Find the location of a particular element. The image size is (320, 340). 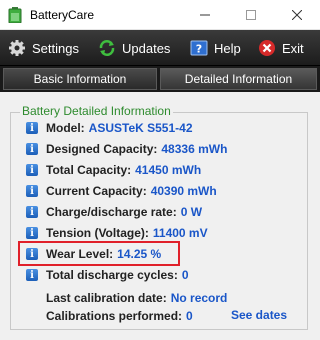

model-row: i Model: ASUSTeK S551-42 is located at coordinates (109, 128).